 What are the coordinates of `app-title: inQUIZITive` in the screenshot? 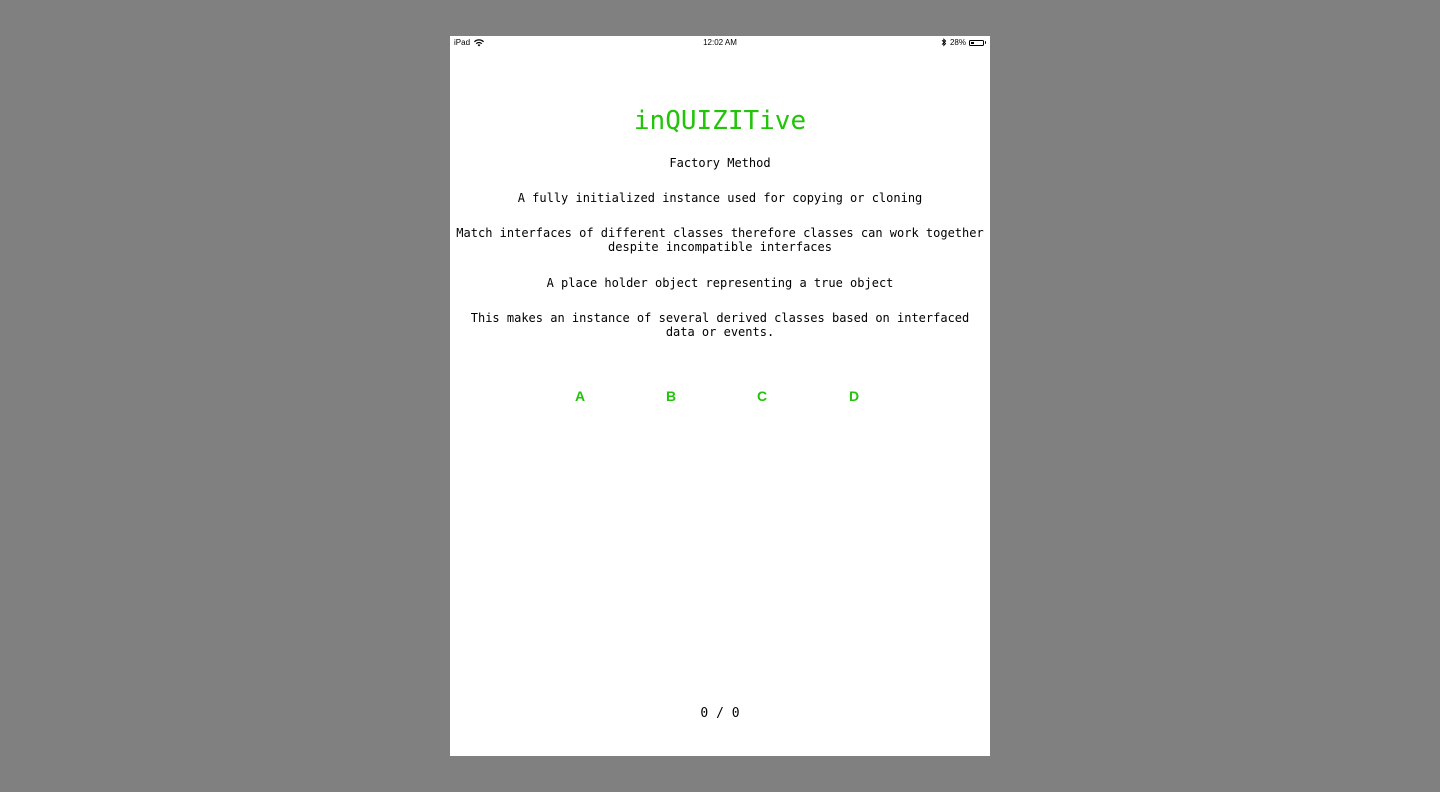 It's located at (720, 121).